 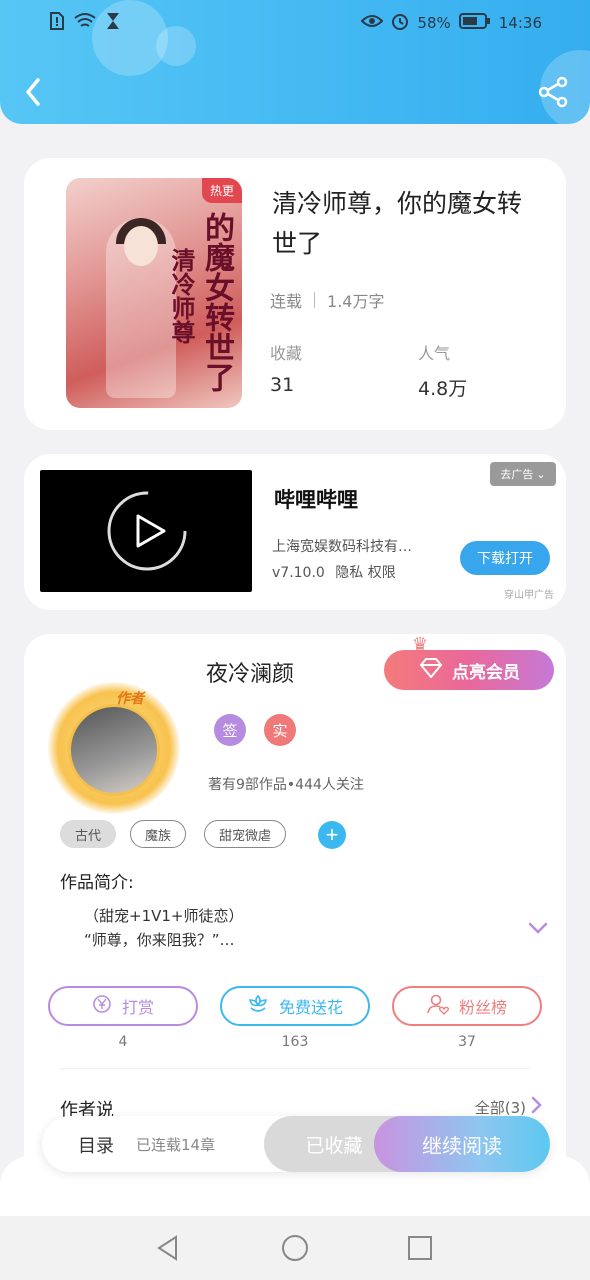 I want to click on popularity-label: 人气, so click(x=434, y=353).